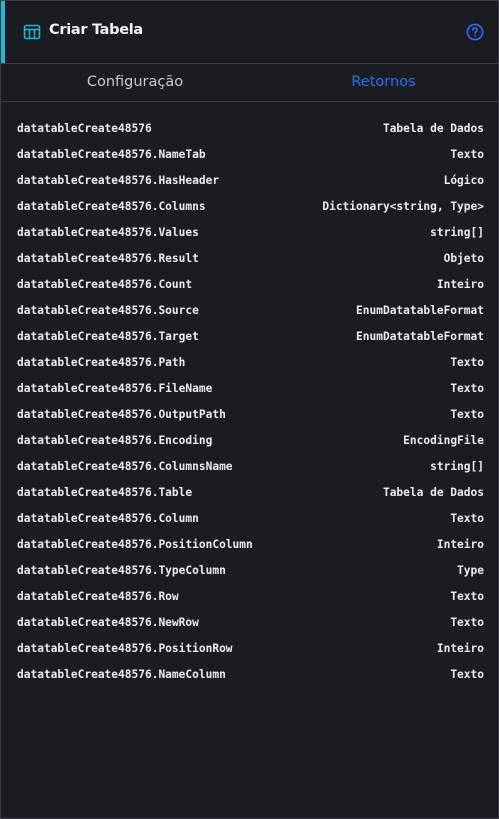 This screenshot has height=819, width=499. I want to click on return-name: datatableCreate48576.ColumnsName, so click(125, 466).